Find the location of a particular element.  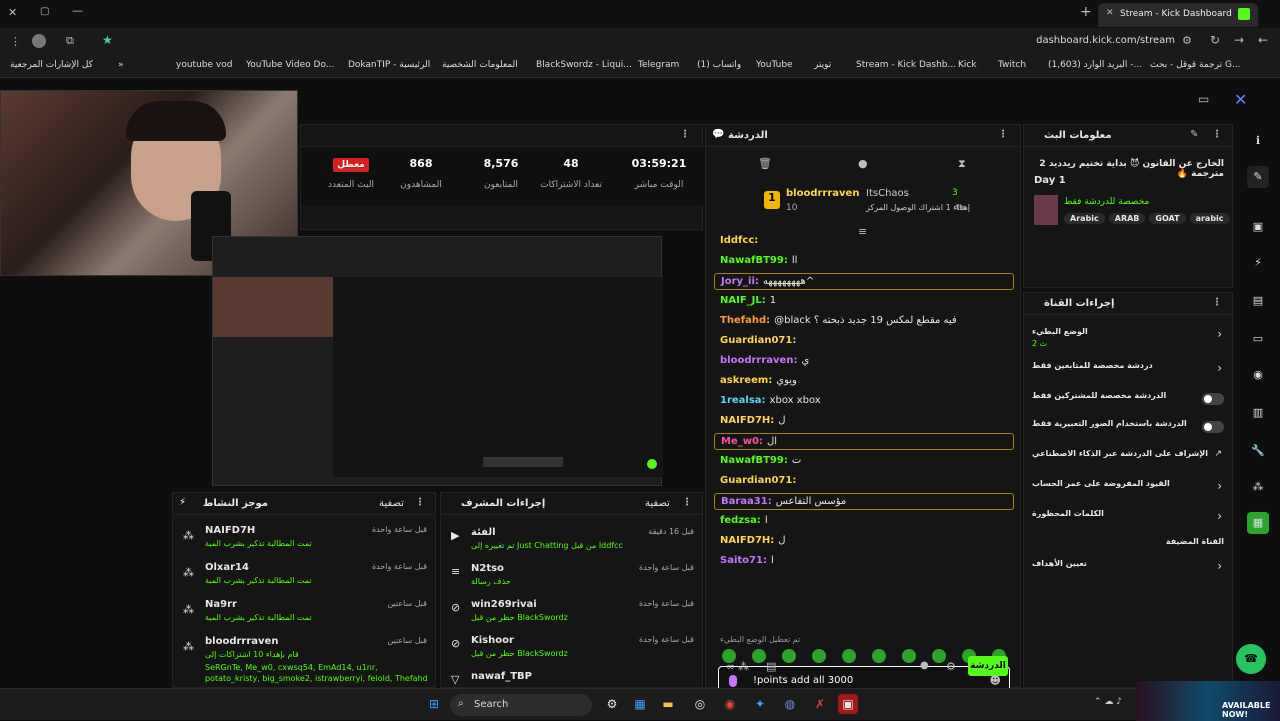

activity-filter: تصفية is located at coordinates (391, 503).